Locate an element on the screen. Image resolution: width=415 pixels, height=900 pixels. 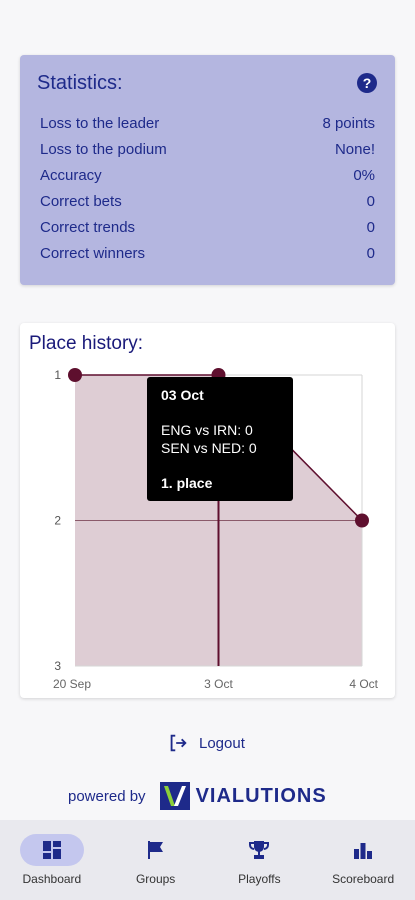
logout-button: Logout is located at coordinates (206, 743).